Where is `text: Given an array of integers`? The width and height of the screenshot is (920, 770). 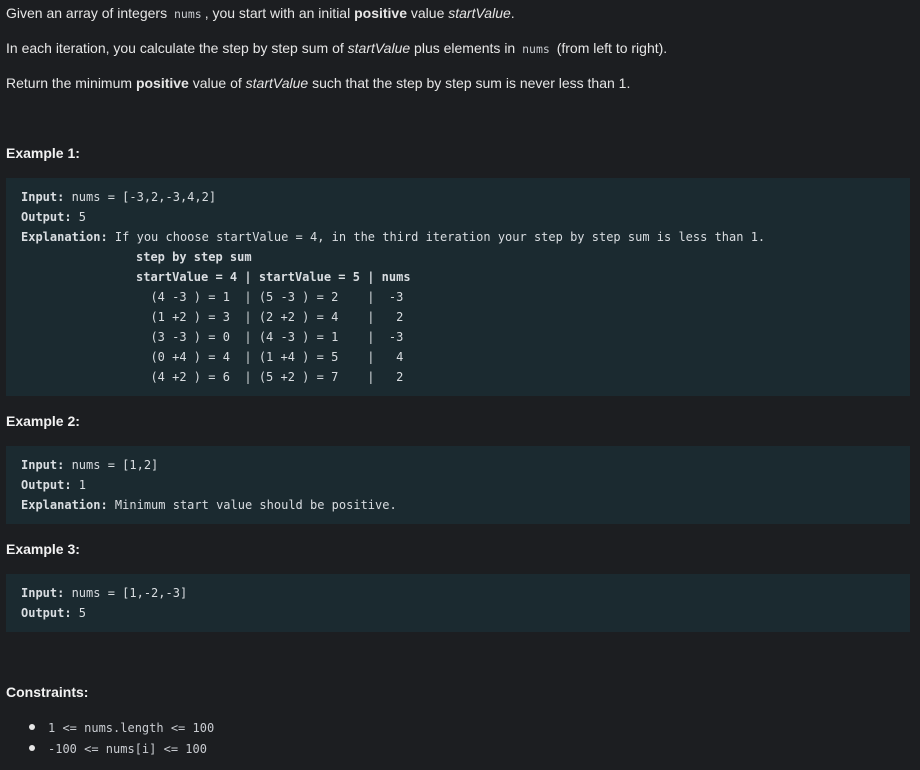
text: Given an array of integers is located at coordinates (88, 13).